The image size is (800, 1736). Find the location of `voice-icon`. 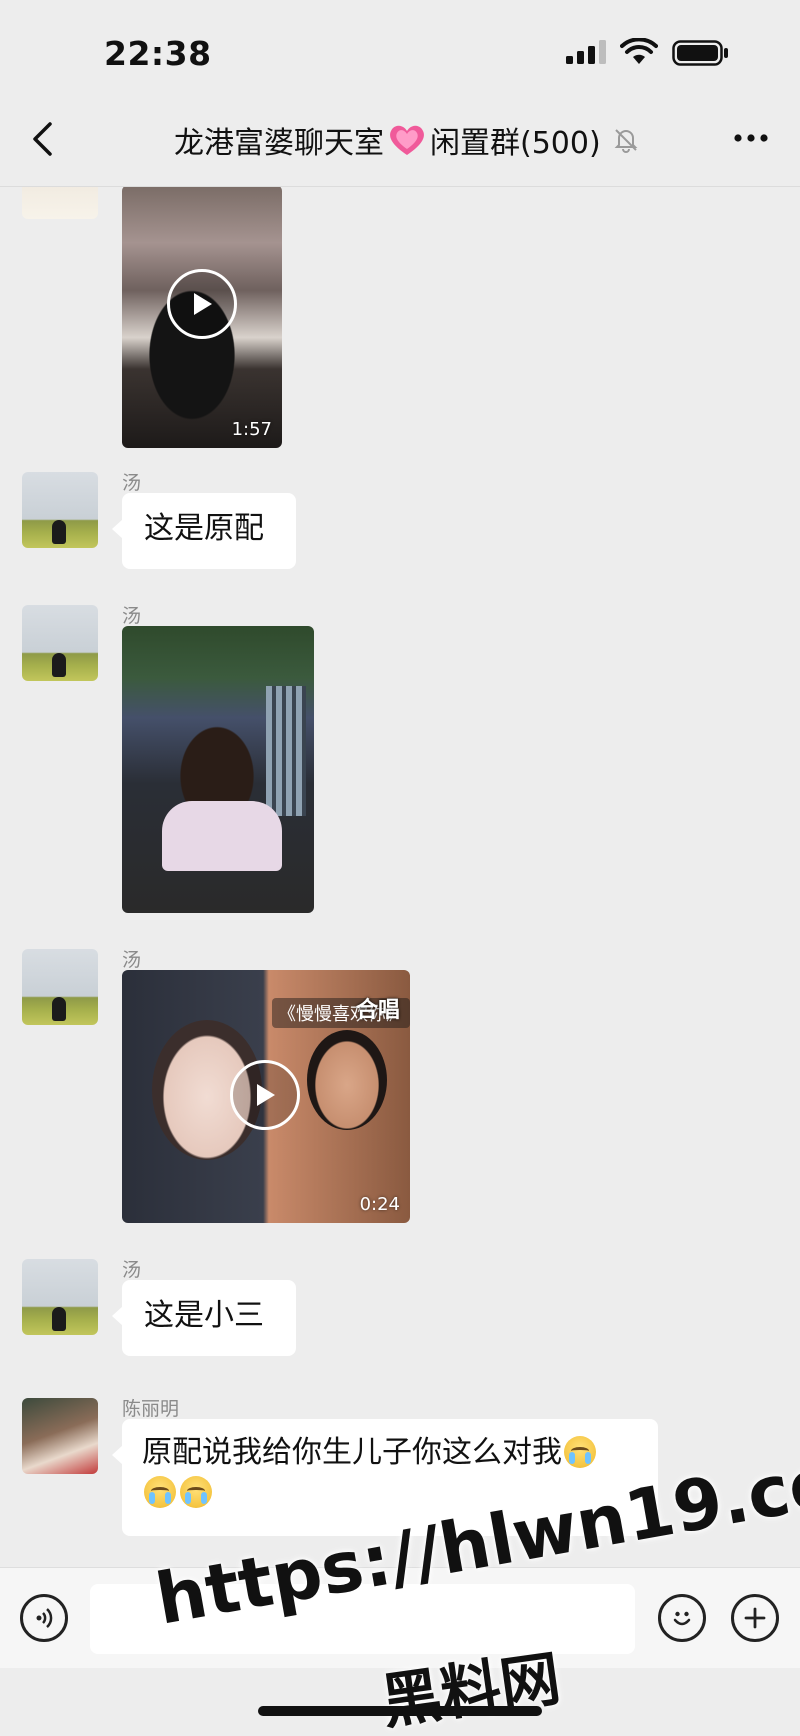

voice-icon is located at coordinates (44, 1618).